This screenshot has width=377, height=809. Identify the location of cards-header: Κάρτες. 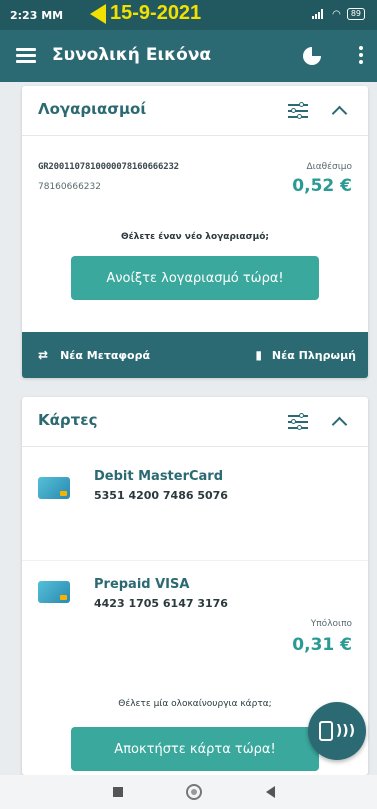
(195, 422).